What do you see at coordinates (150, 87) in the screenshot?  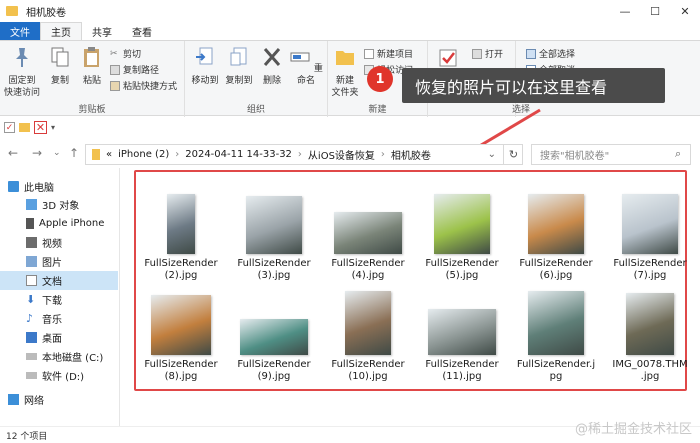 I see `paste-shortcut-label: 粘贴快捷方式` at bounding box center [150, 87].